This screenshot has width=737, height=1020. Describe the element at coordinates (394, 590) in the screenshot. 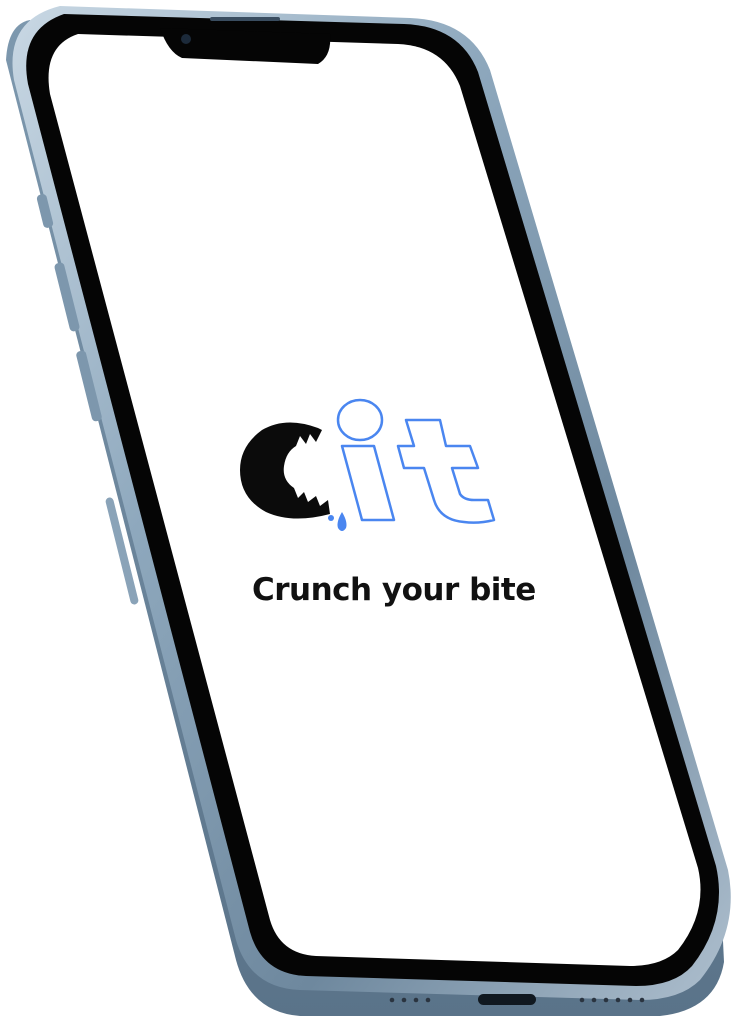

I see `tagline: Crunch your bite` at that location.